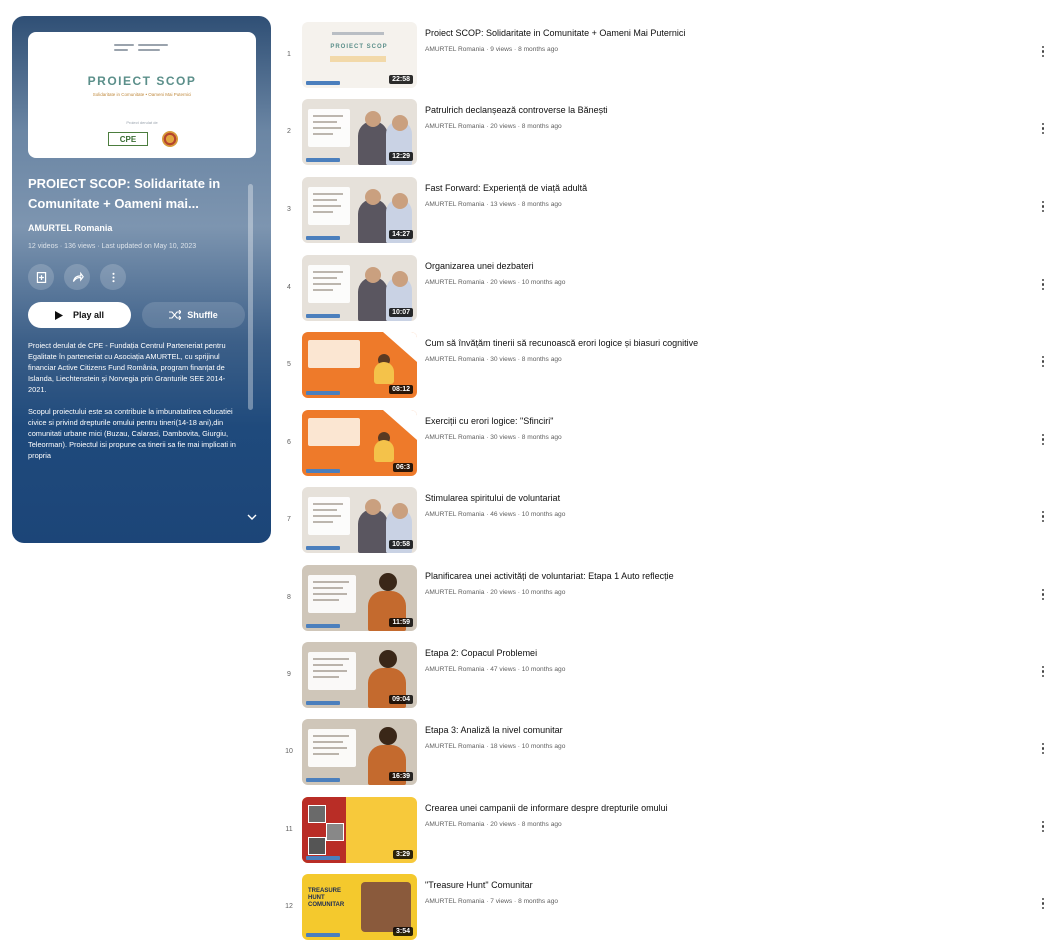  I want to click on save-button, so click(41, 277).